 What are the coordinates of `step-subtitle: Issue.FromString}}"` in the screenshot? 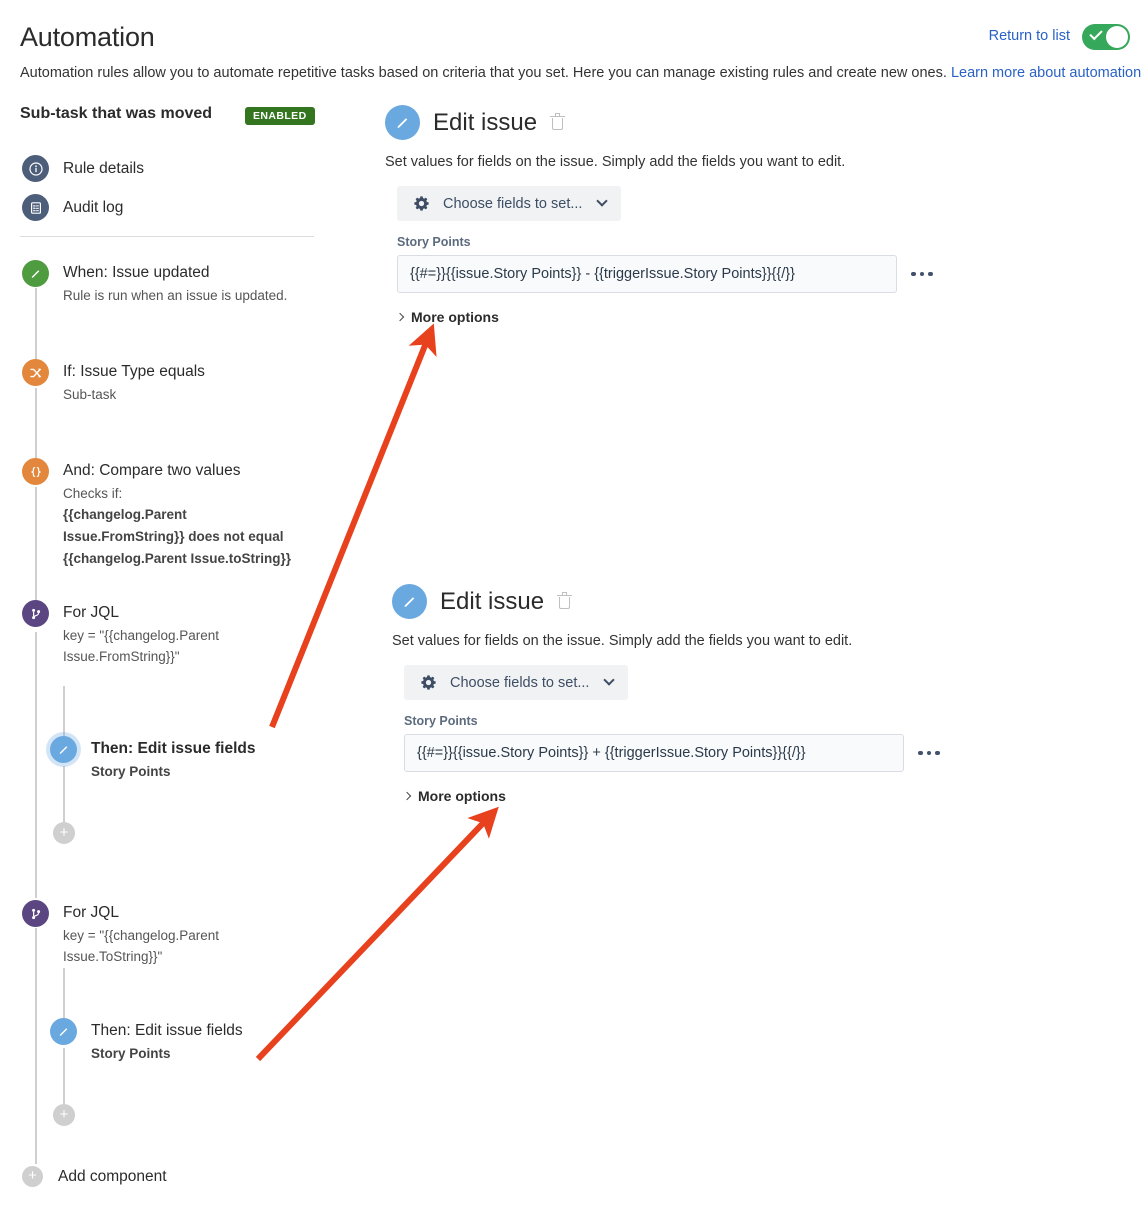 It's located at (121, 657).